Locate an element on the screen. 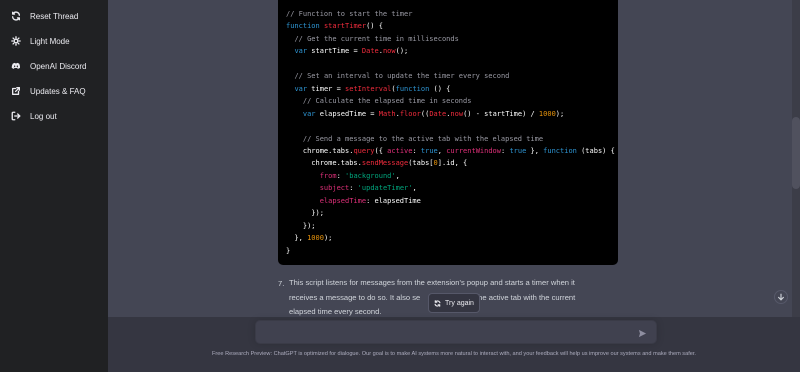 The width and height of the screenshot is (800, 372). sidebar-item-reset-thread: Reset Thread is located at coordinates (55, 16).